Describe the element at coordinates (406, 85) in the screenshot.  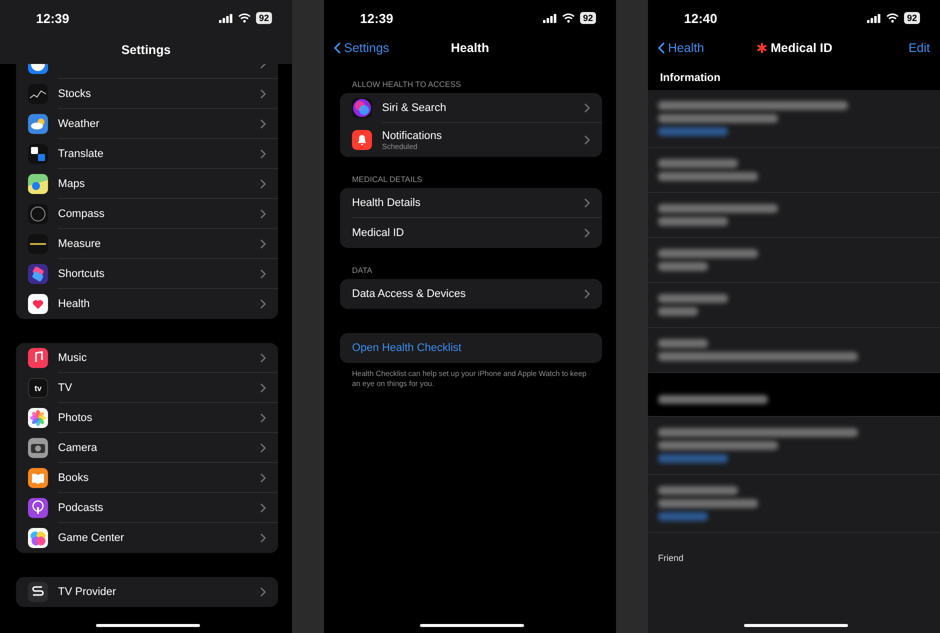
I see `section-header: ALLOW HEALTH TO ACCESS` at that location.